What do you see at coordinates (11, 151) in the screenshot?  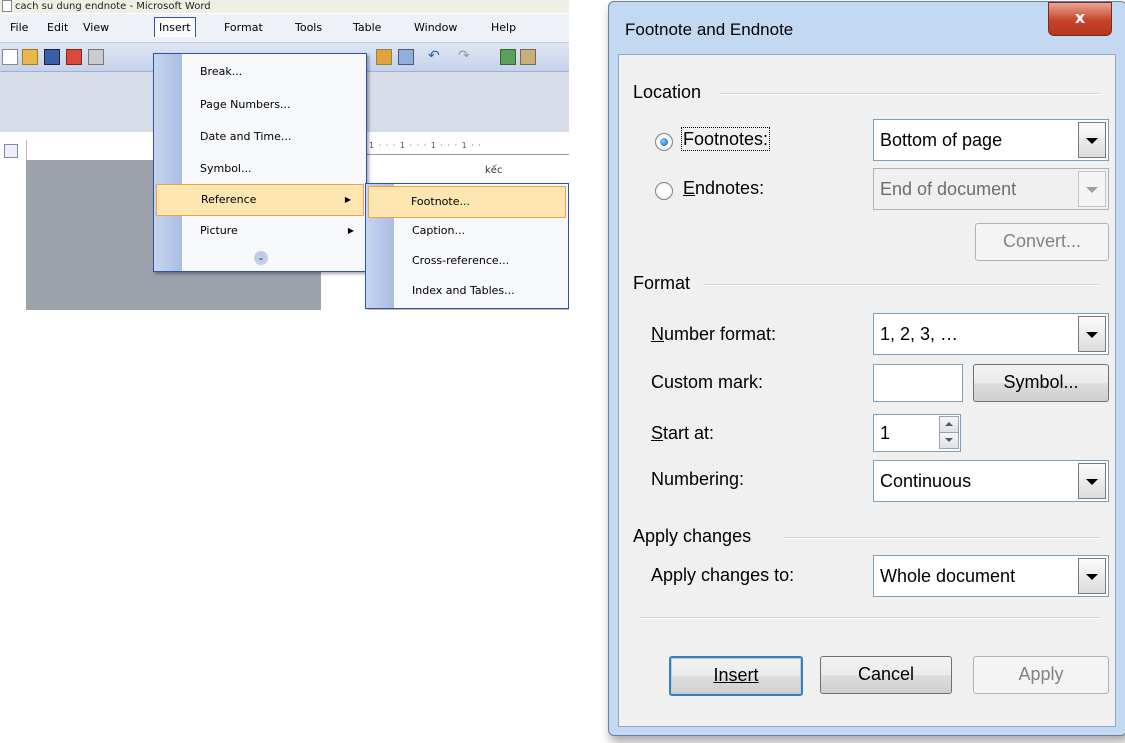 I see `tab-selector` at bounding box center [11, 151].